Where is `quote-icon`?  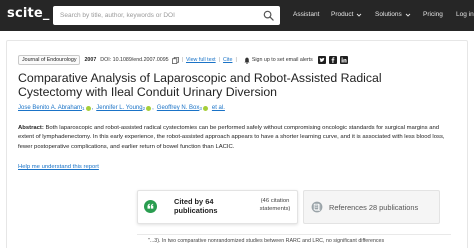 quote-icon is located at coordinates (150, 206).